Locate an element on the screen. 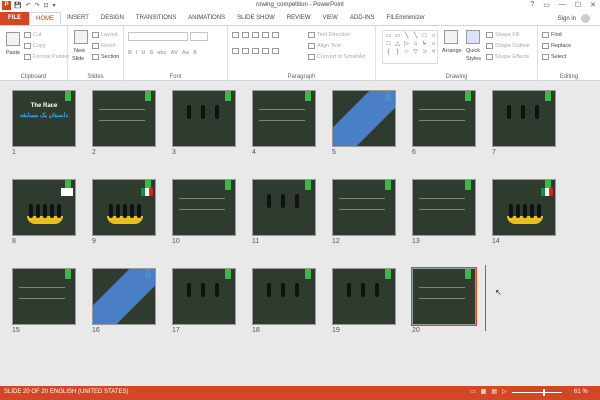  font-size-select is located at coordinates (199, 36).